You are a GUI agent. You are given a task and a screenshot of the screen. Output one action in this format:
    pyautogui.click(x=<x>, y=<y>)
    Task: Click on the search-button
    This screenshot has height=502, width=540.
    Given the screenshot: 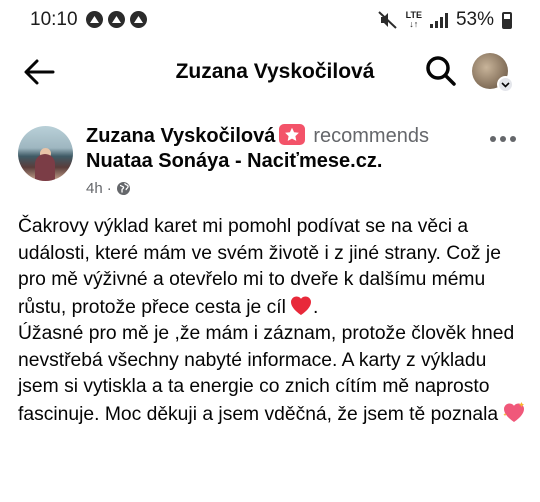 What is the action you would take?
    pyautogui.click(x=441, y=71)
    